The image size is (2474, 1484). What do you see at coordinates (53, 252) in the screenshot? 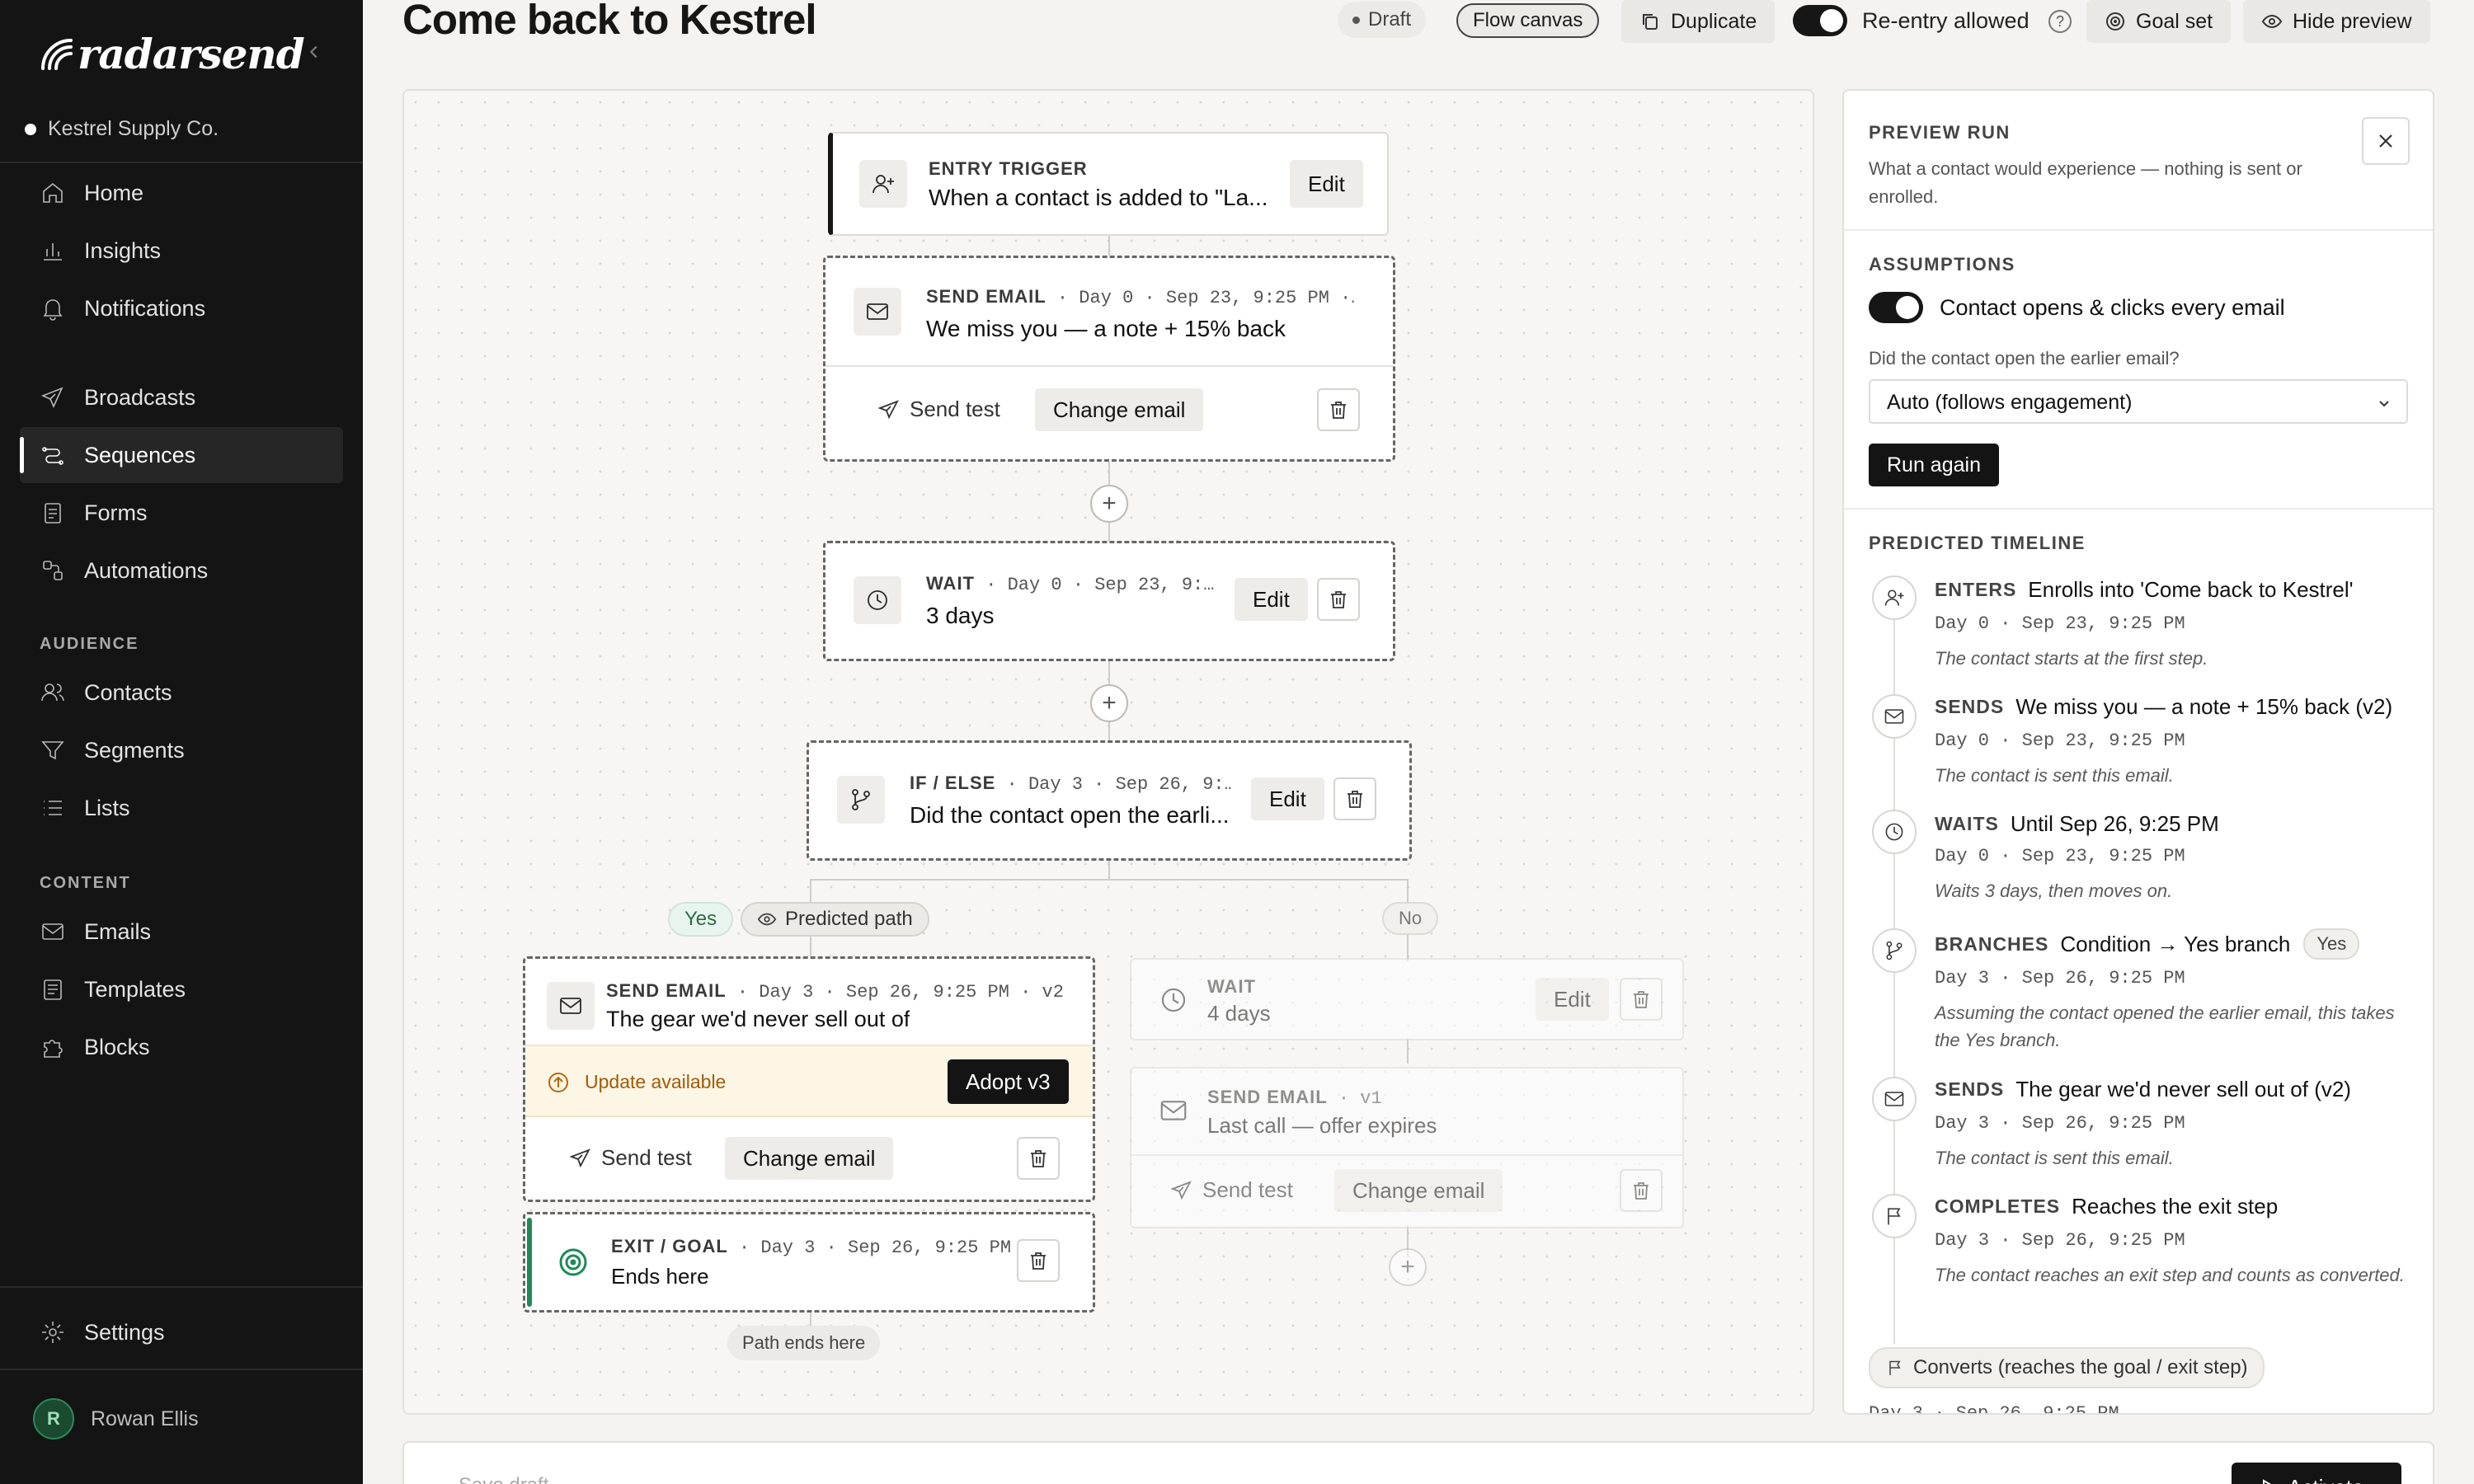
I see `bar-chart-icon` at bounding box center [53, 252].